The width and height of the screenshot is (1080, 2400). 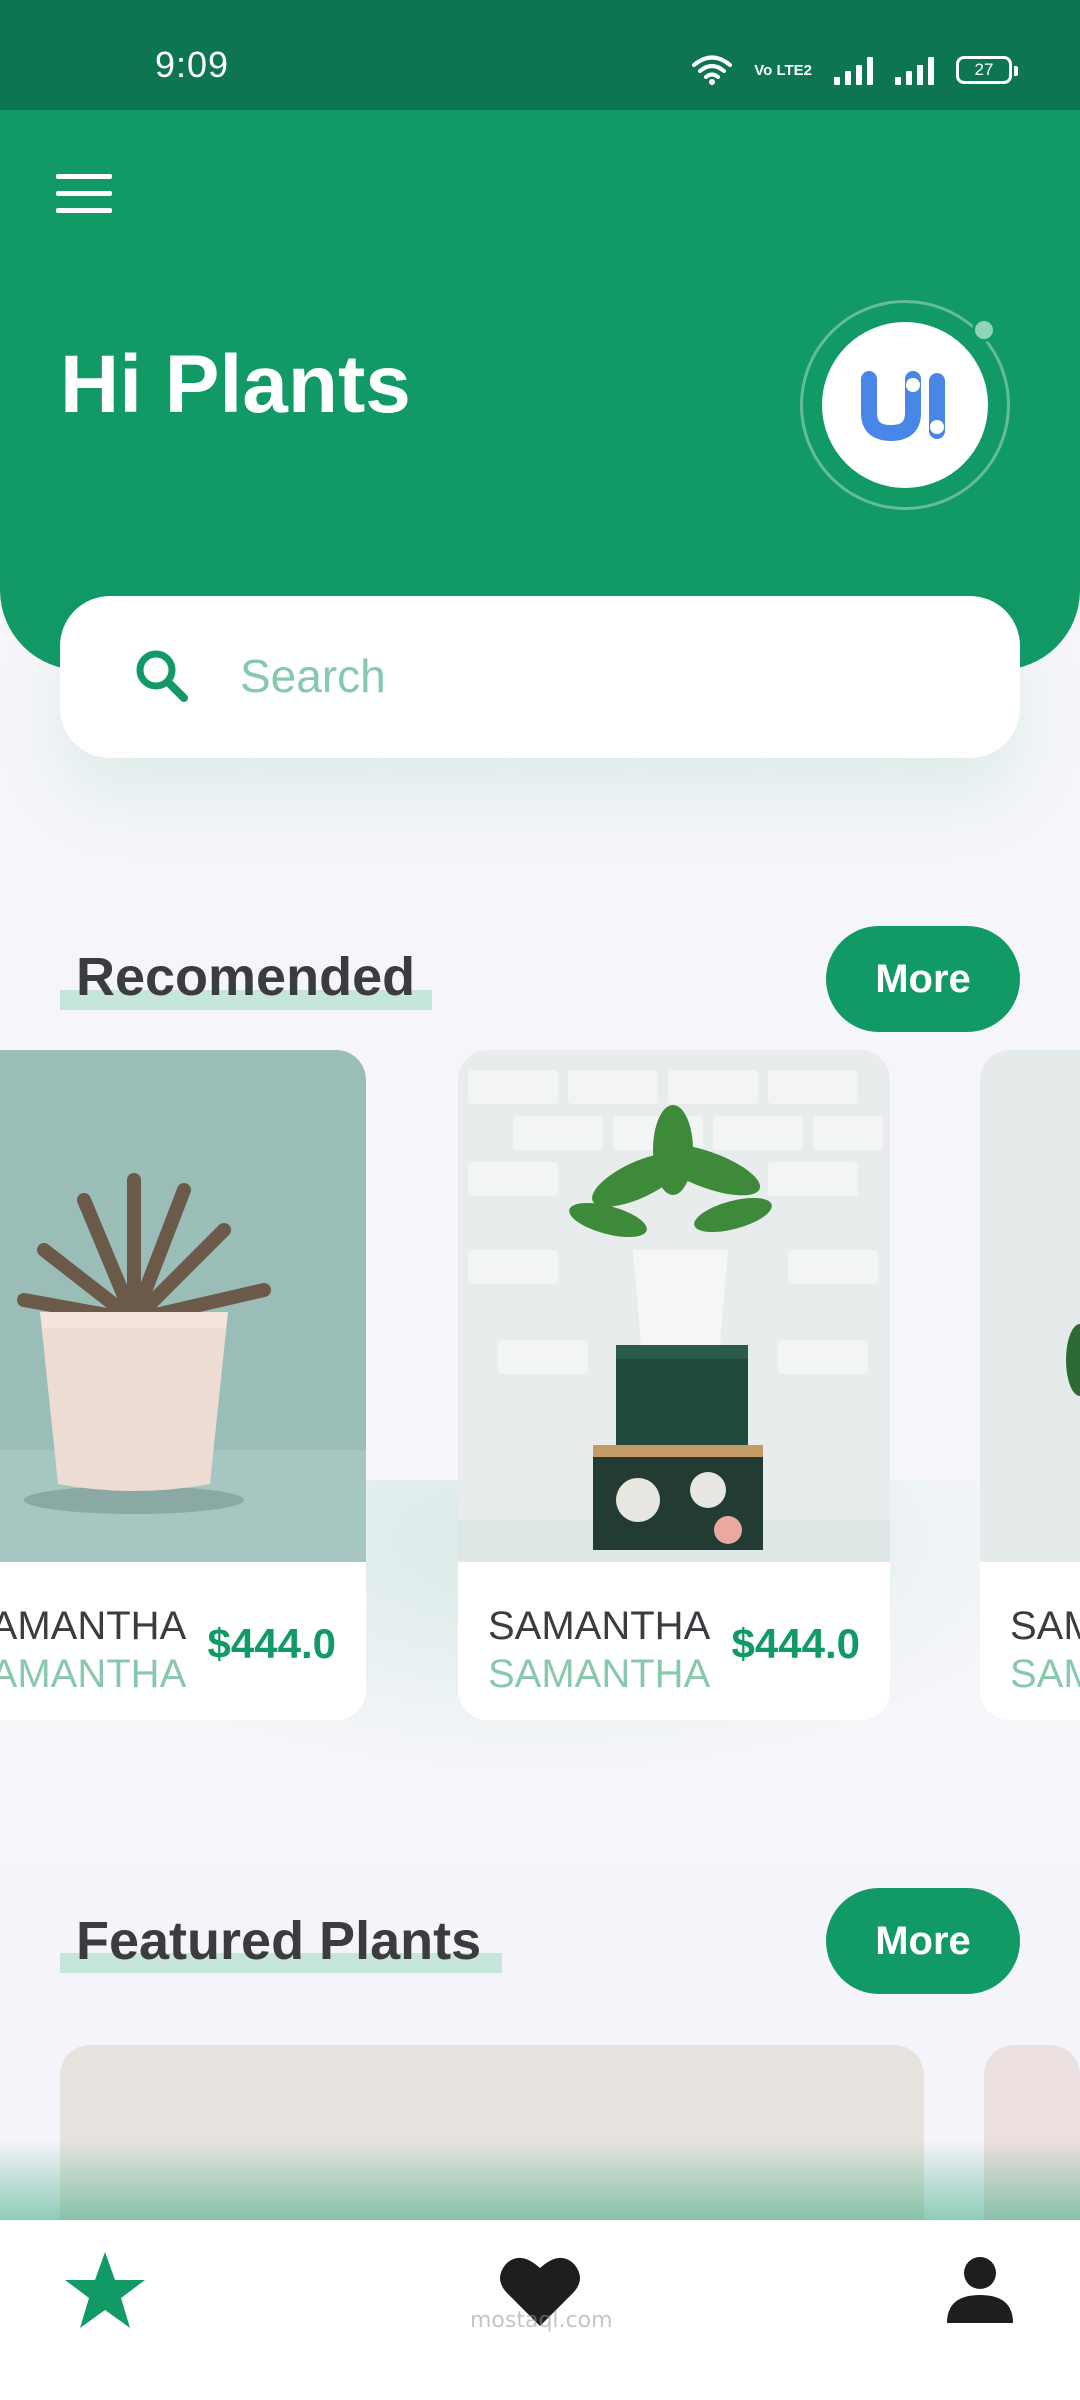 What do you see at coordinates (235, 384) in the screenshot?
I see `page-title: Hi Plants` at bounding box center [235, 384].